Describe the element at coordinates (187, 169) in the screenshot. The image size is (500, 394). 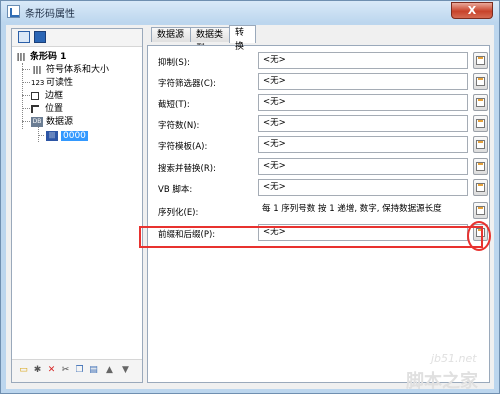
I see `field-label: 搜索并替换(R):` at that location.